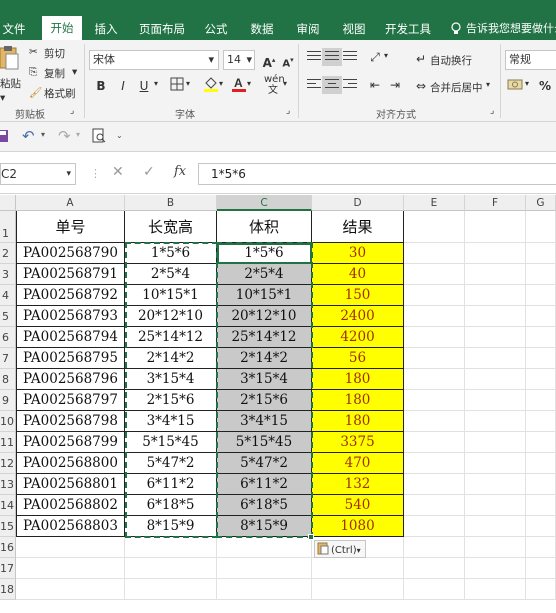 The height and width of the screenshot is (613, 556). I want to click on borders-icon, so click(177, 86).